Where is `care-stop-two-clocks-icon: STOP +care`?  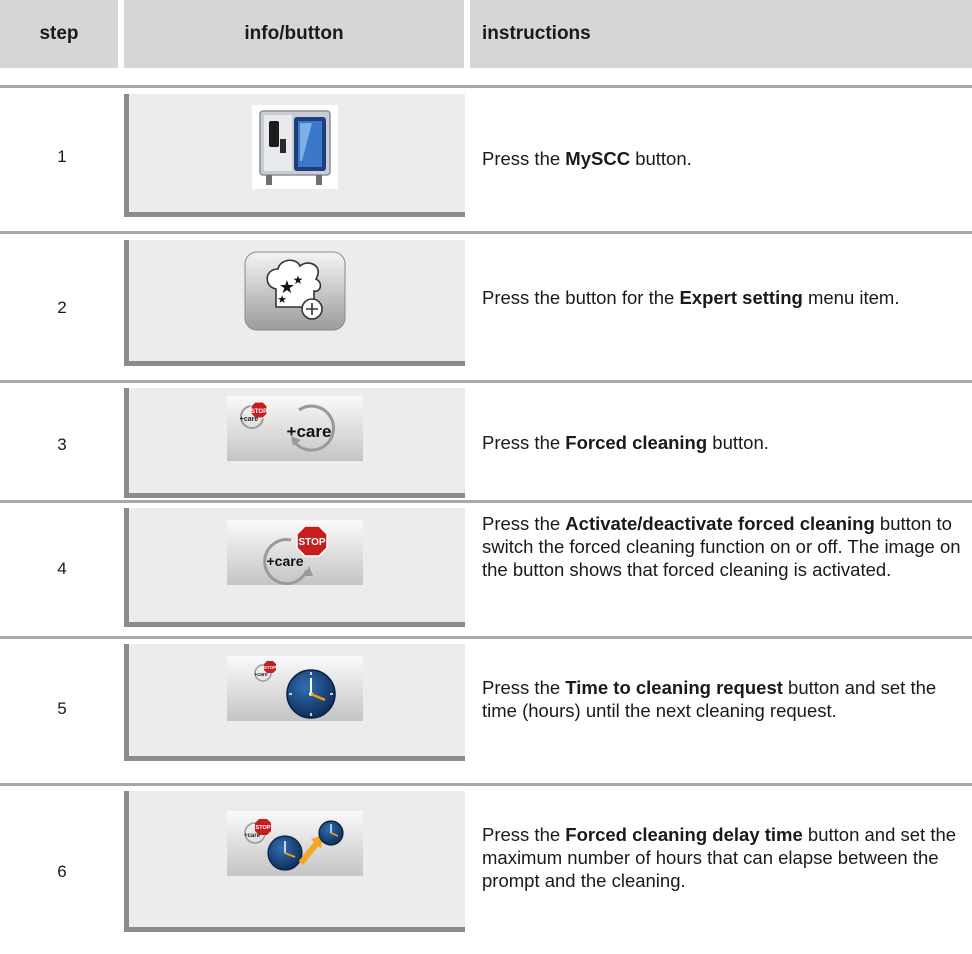
care-stop-two-clocks-icon: STOP +care is located at coordinates (294, 843).